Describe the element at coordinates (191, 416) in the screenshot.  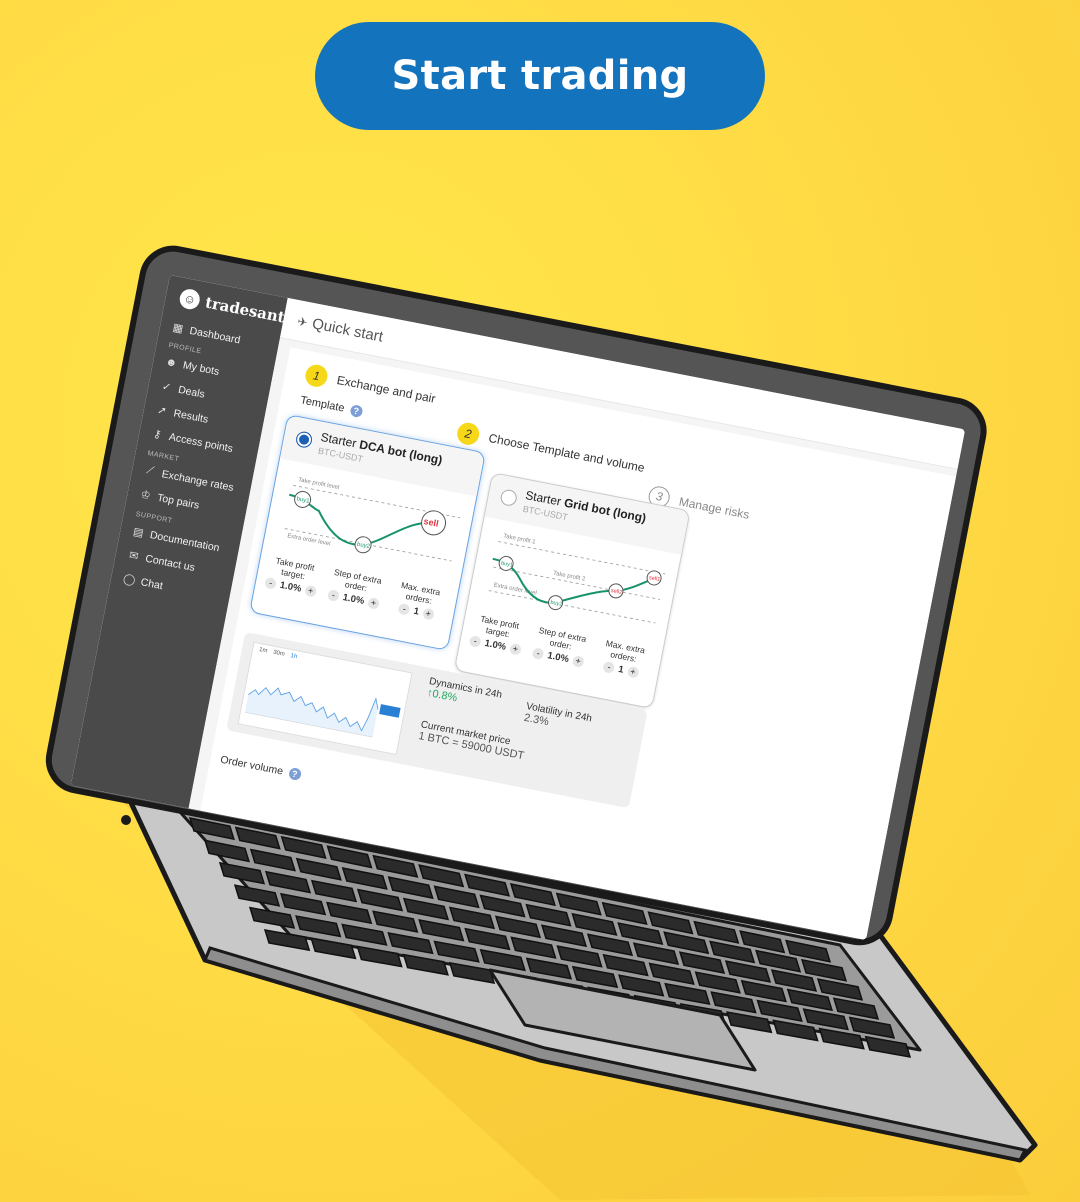
I see `nav-label: Results` at that location.